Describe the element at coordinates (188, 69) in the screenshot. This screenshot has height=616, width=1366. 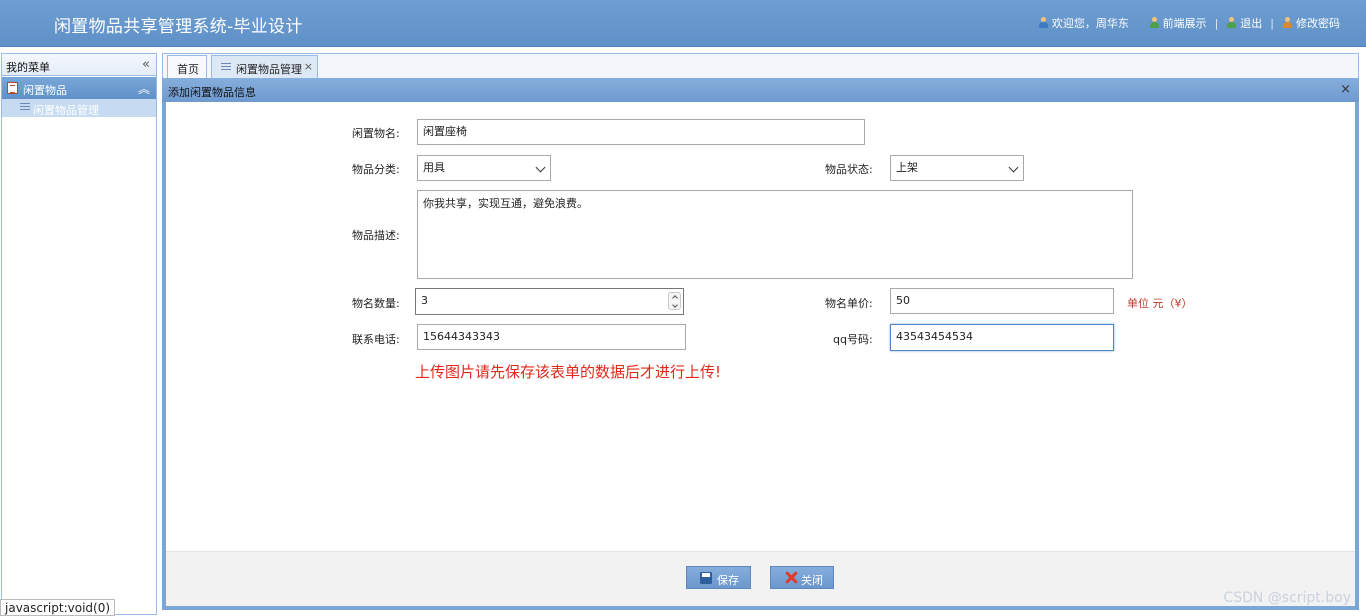
I see `tab-label: 首页` at that location.